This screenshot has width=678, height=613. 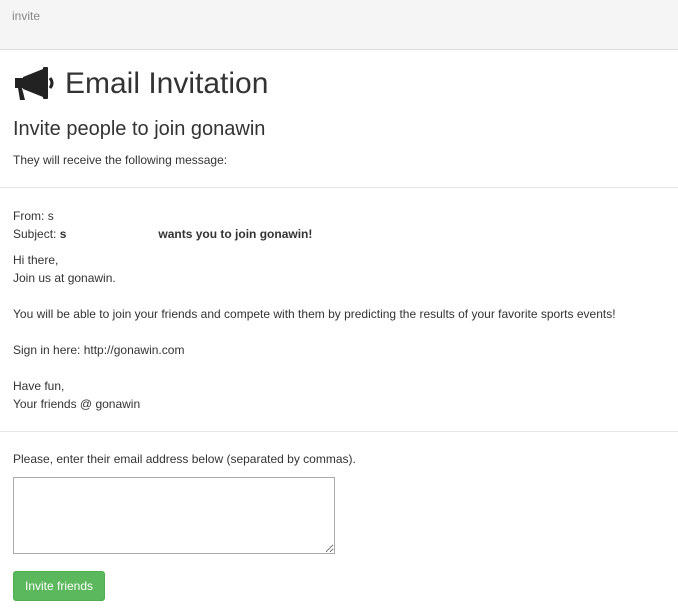 What do you see at coordinates (120, 160) in the screenshot?
I see `intro-text: They will receive the following message:` at bounding box center [120, 160].